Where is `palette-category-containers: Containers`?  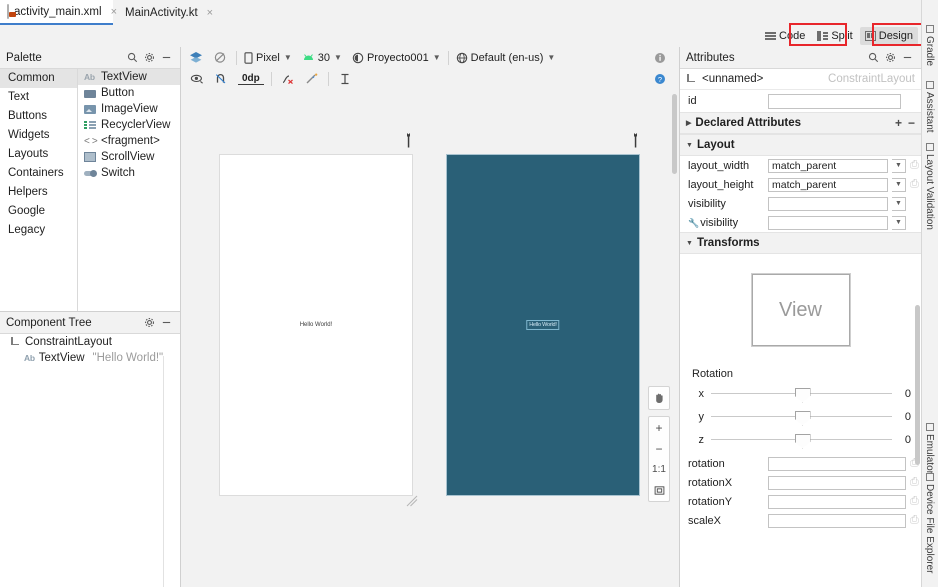
palette-category-containers: Containers is located at coordinates (38, 173).